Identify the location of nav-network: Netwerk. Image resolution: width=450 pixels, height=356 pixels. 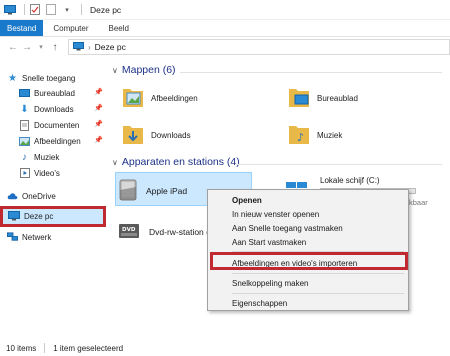
(29, 237).